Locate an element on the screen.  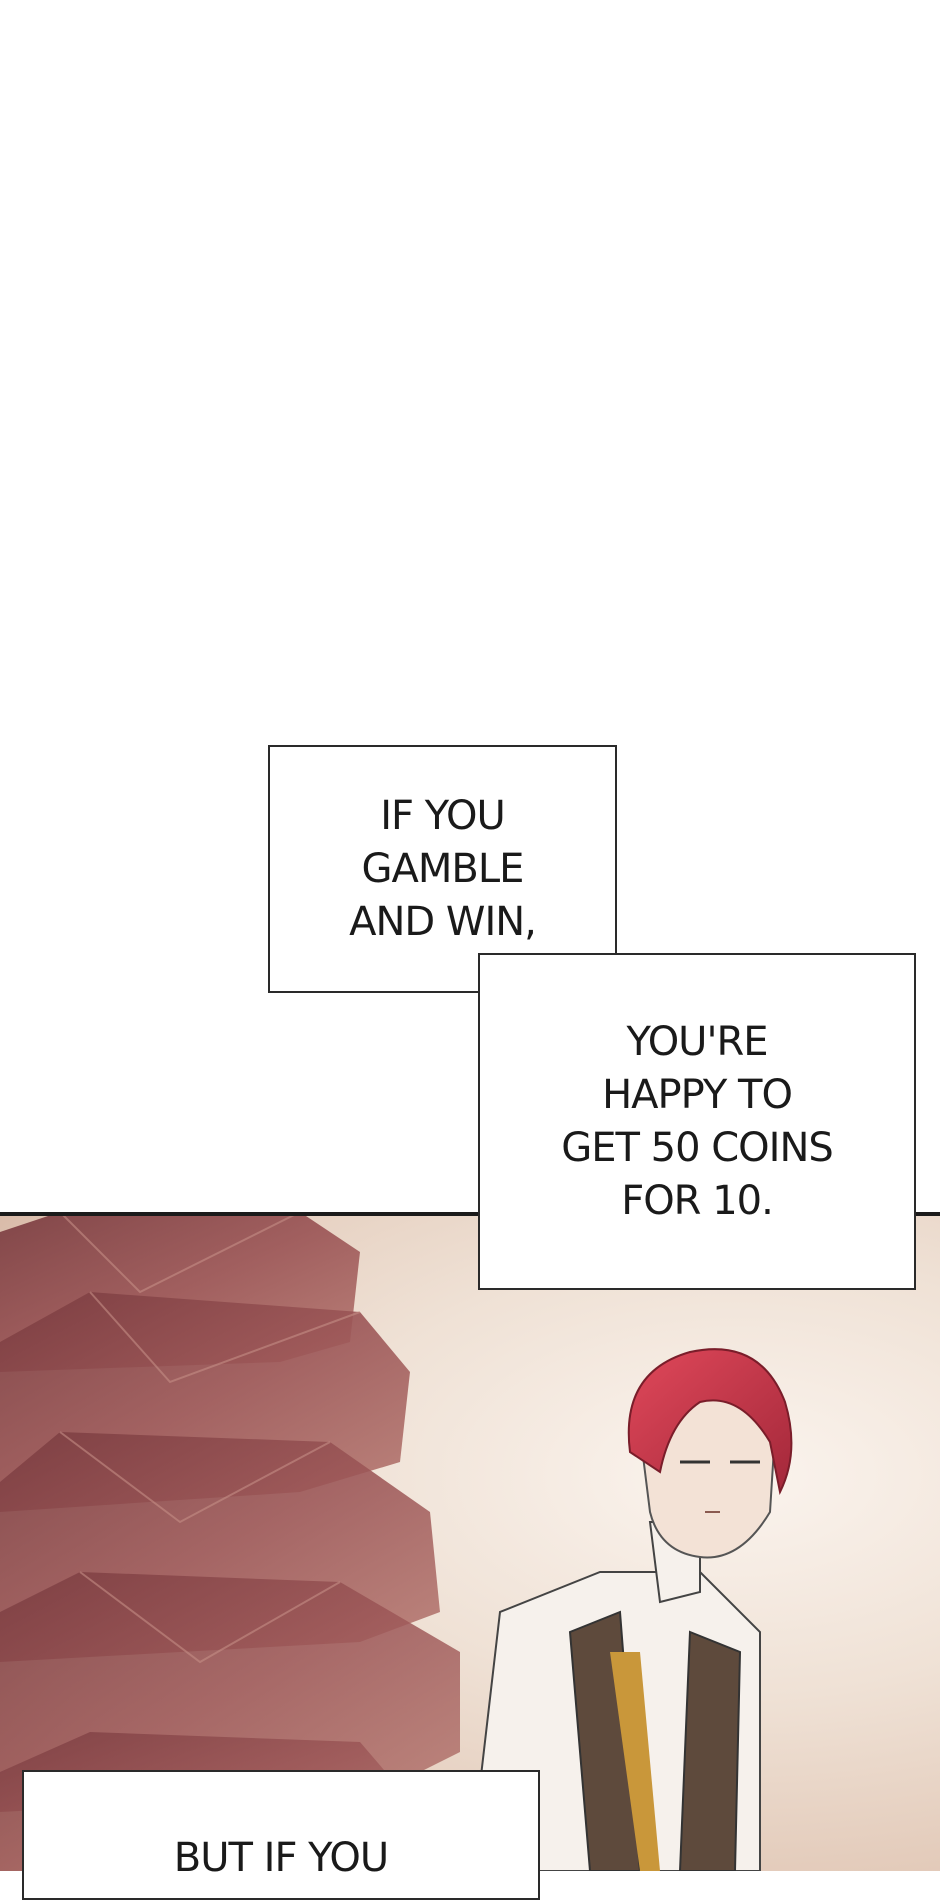
caption-box-third: BUT IF YOU is located at coordinates (281, 1835).